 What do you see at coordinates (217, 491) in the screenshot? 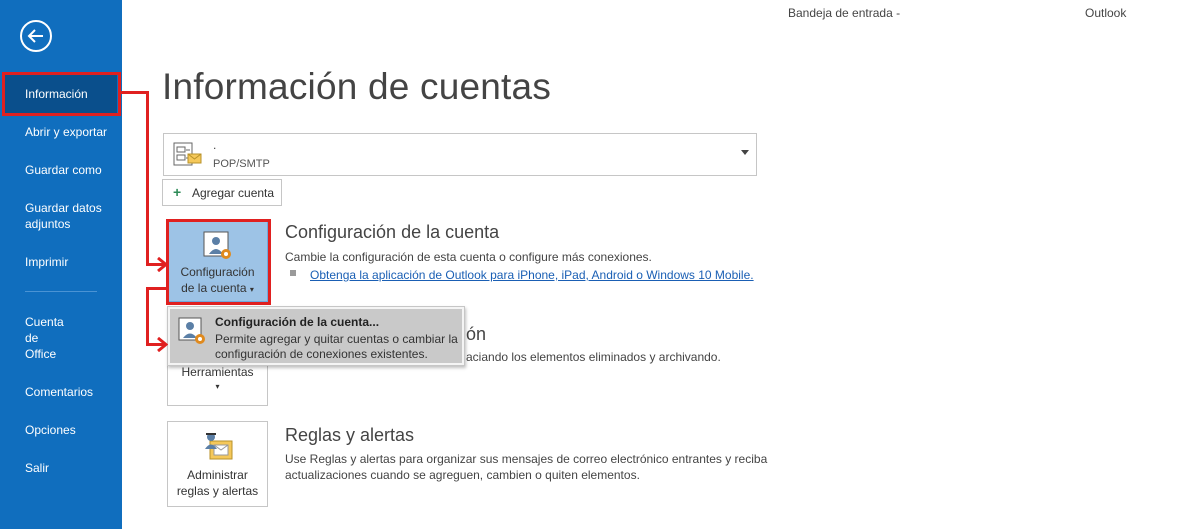
I see `manage-rules-line2: reglas y alertas` at bounding box center [217, 491].